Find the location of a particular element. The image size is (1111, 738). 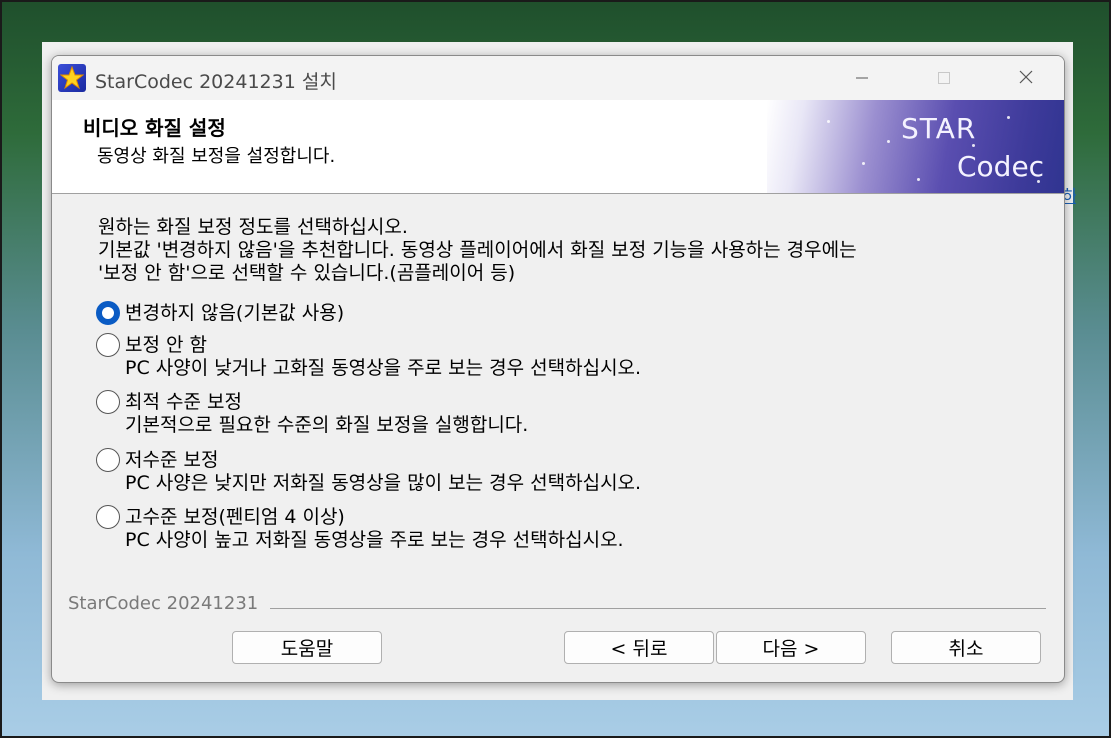

close-button is located at coordinates (1026, 78).